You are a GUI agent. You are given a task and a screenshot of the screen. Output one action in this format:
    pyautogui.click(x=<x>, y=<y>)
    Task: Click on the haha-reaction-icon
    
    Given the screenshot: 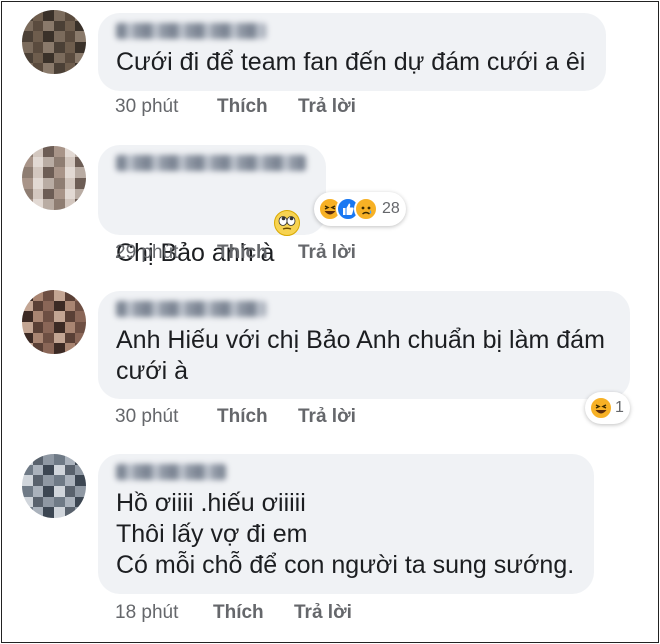 What is the action you would take?
    pyautogui.click(x=601, y=408)
    